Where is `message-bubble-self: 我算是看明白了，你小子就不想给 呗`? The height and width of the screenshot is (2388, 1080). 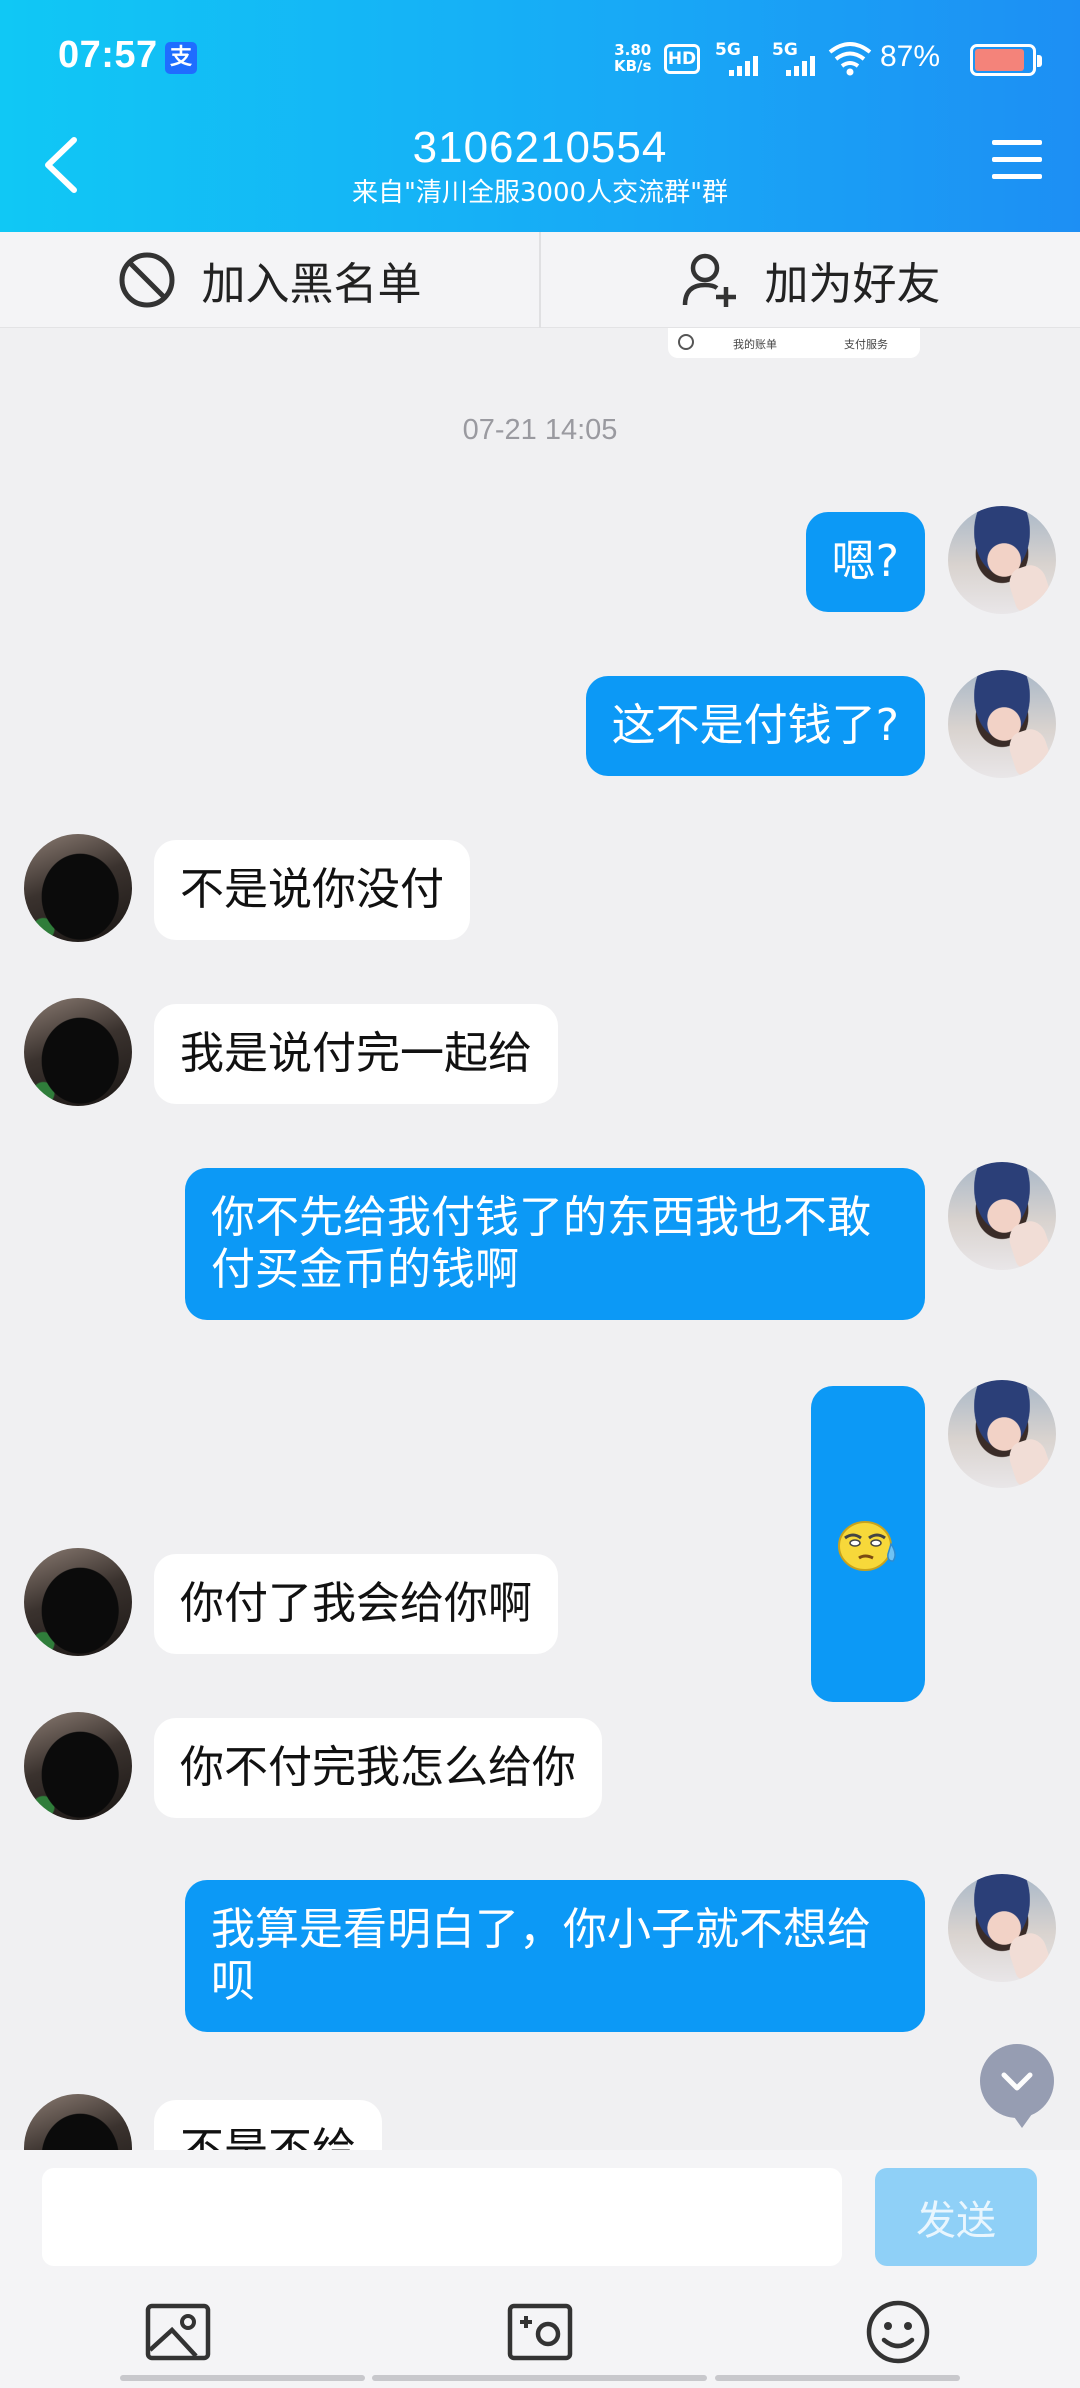
message-bubble-self: 我算是看明白了，你小子就不想给 呗 is located at coordinates (555, 1956).